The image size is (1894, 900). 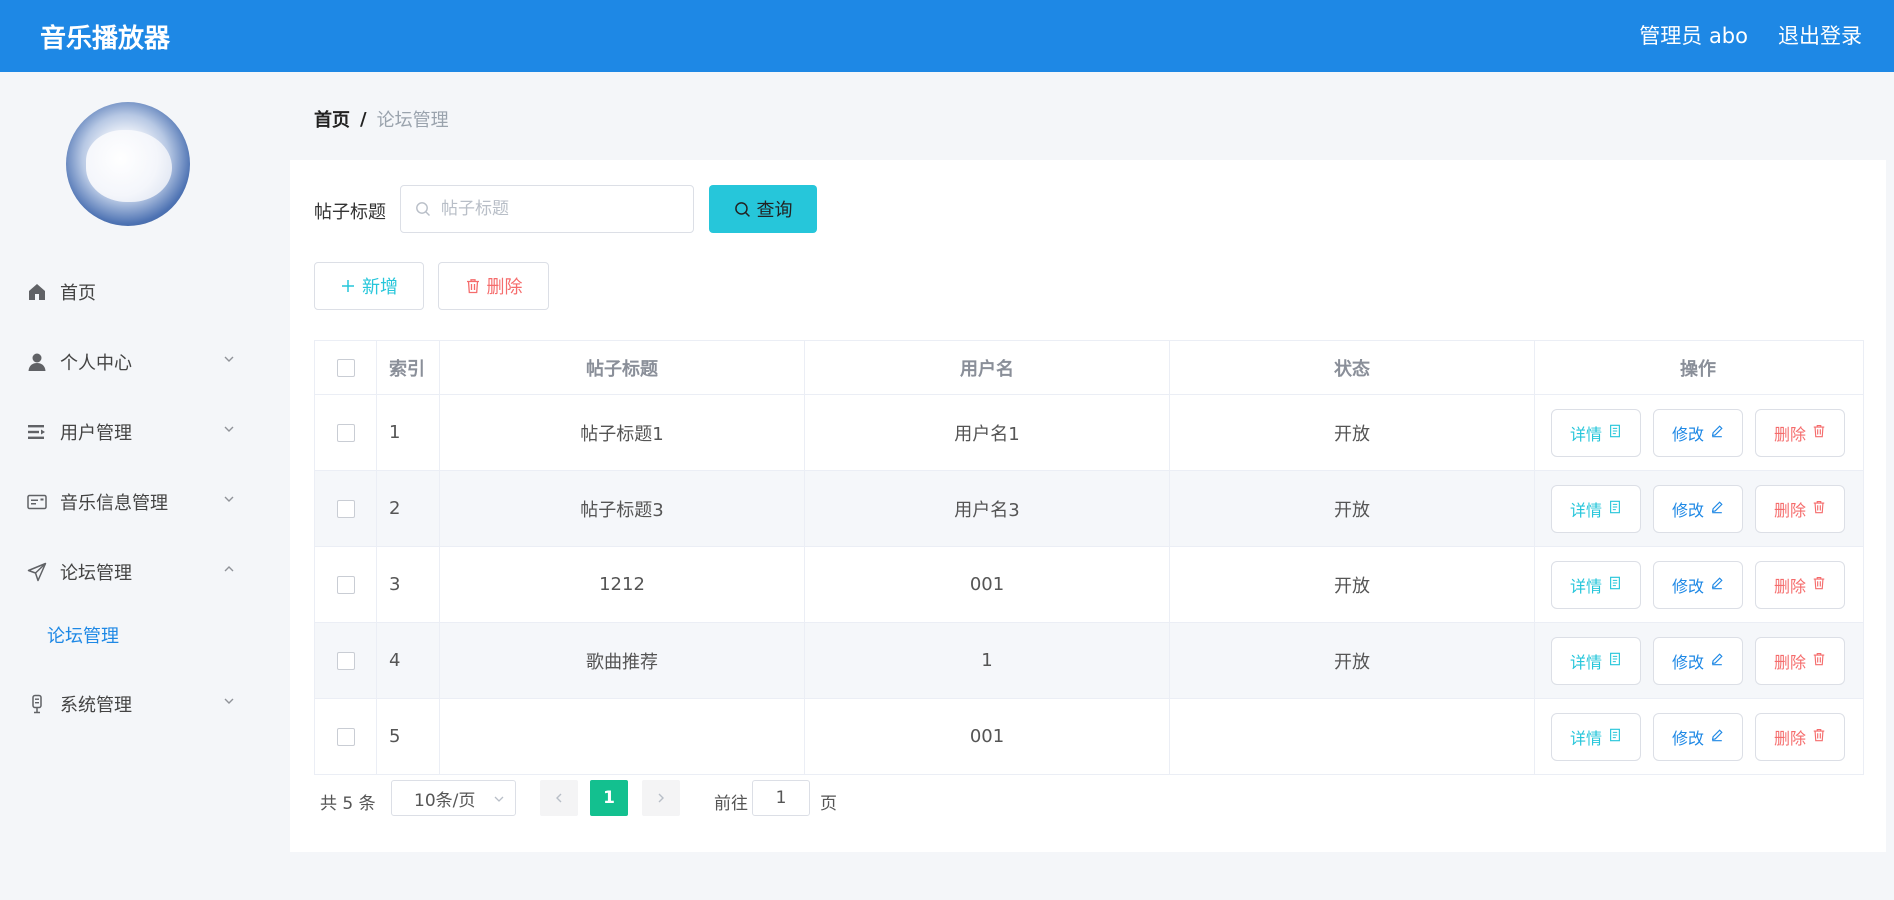 I want to click on breadcrumb: 首页 / 论坛管理, so click(x=381, y=119).